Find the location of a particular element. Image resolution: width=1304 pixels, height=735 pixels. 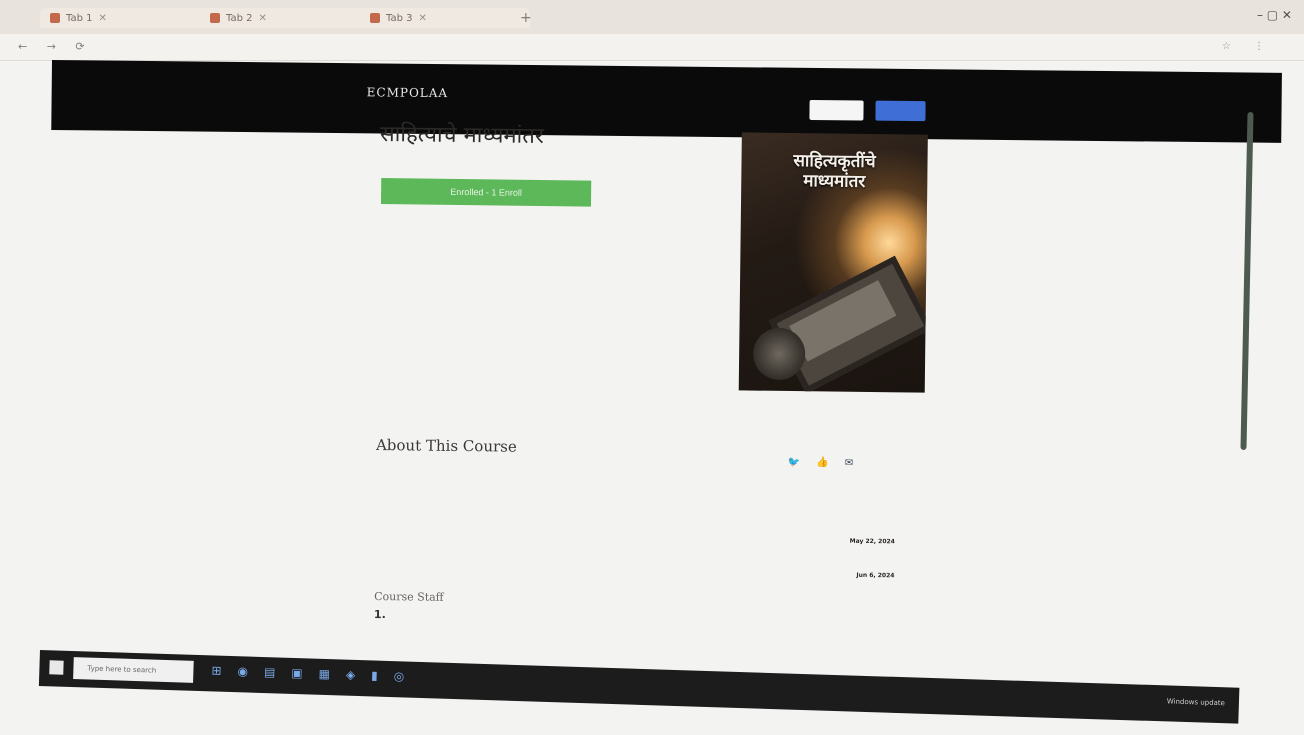

cover-title: साहित्यकृतींचे माध्यमांतर is located at coordinates (834, 171).